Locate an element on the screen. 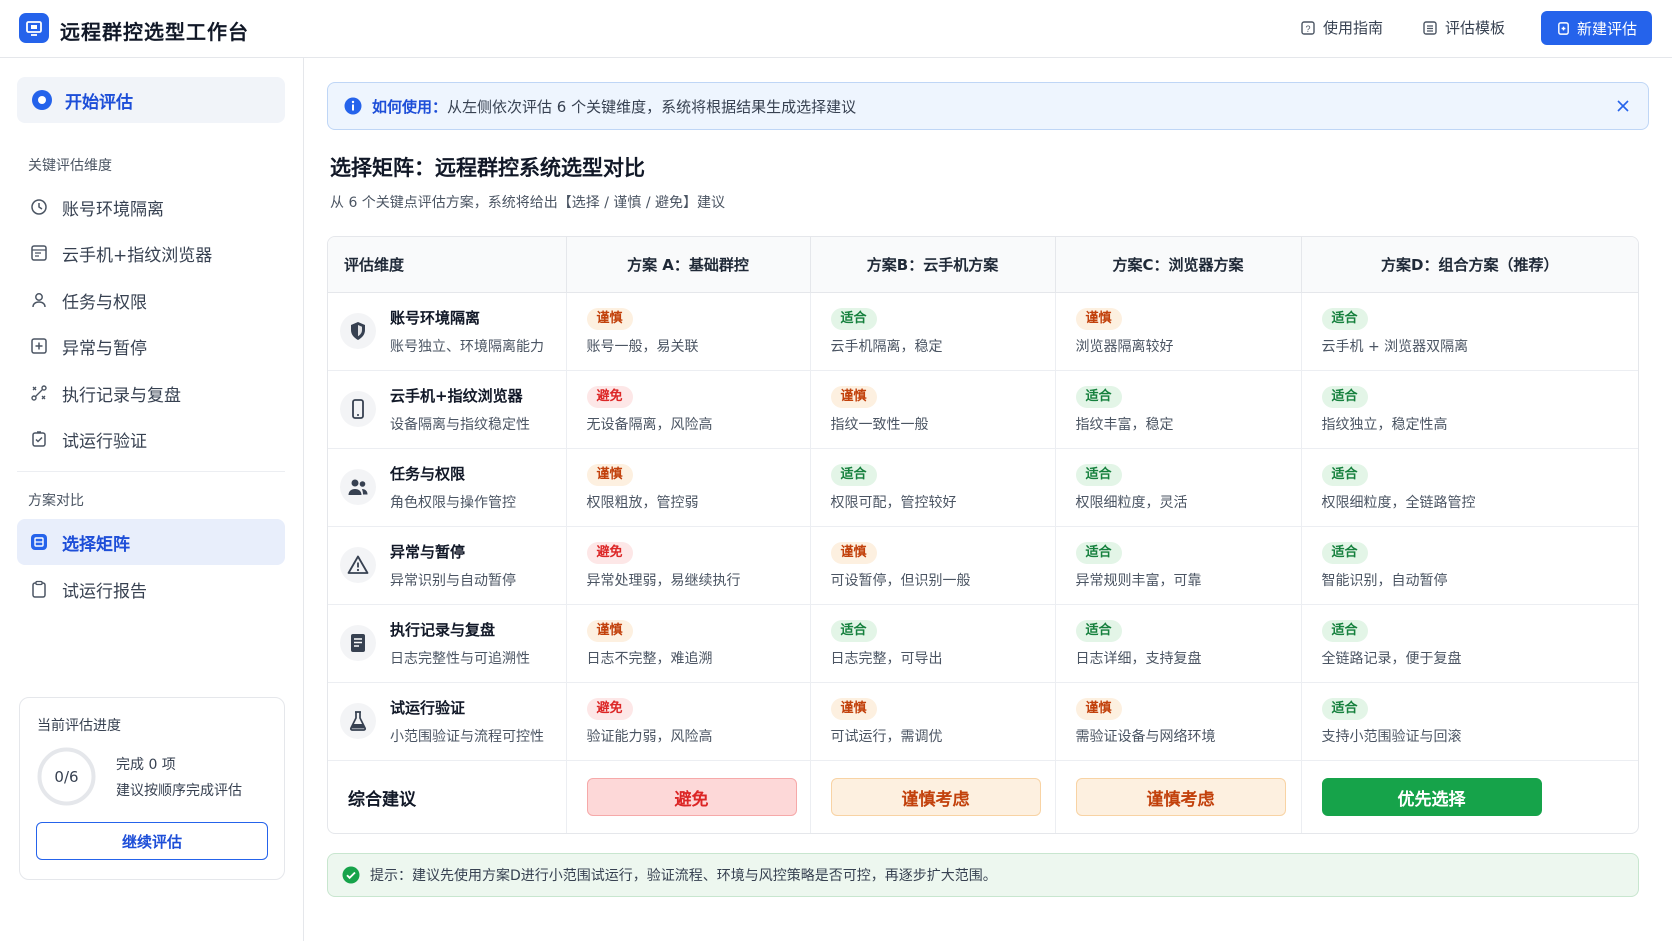  rating-desc: 权限可配，管控较好 is located at coordinates (893, 502).